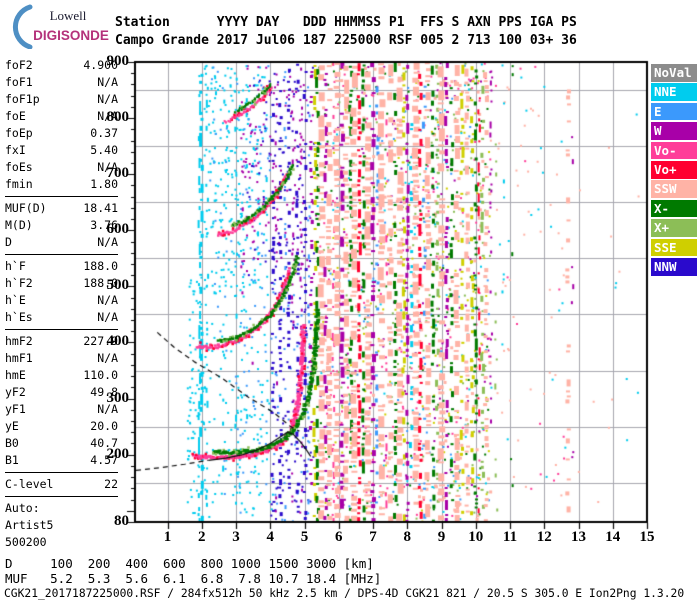  Describe the element at coordinates (12, 443) in the screenshot. I see `parameter-label: B0` at that location.